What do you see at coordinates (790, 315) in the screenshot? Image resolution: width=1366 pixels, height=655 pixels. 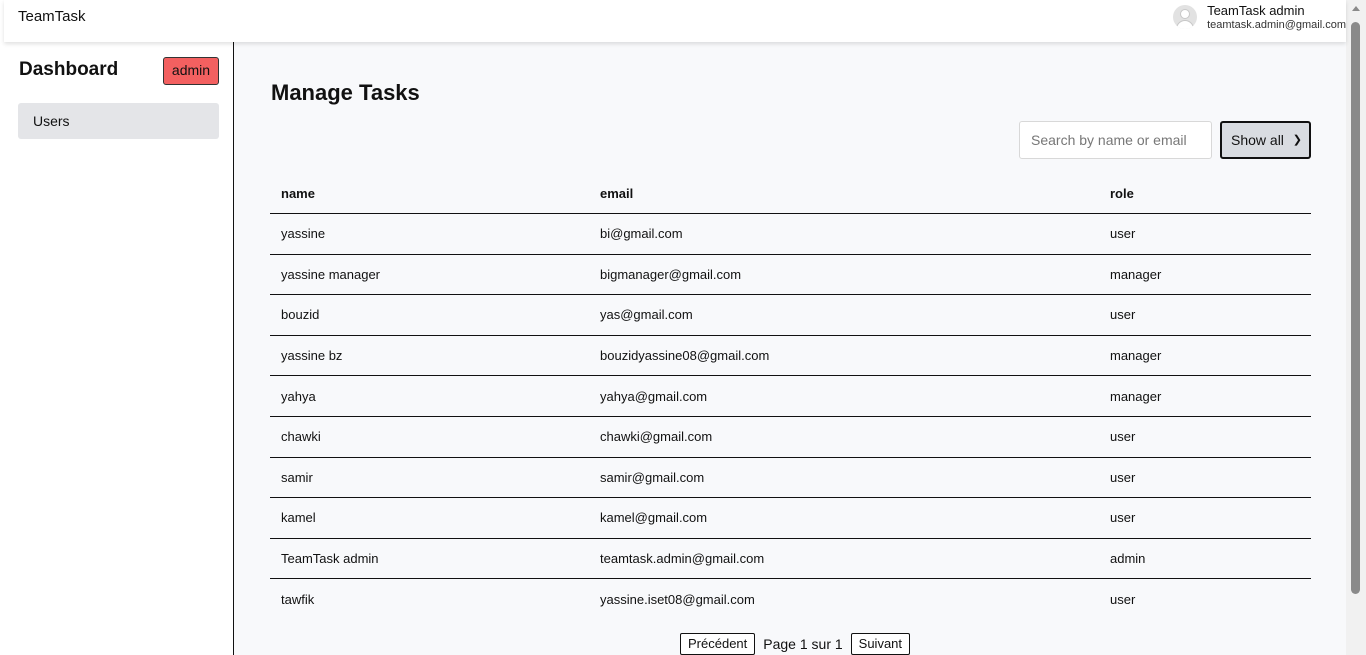 I see `table-row: bouzid yas@gmail.com user` at bounding box center [790, 315].